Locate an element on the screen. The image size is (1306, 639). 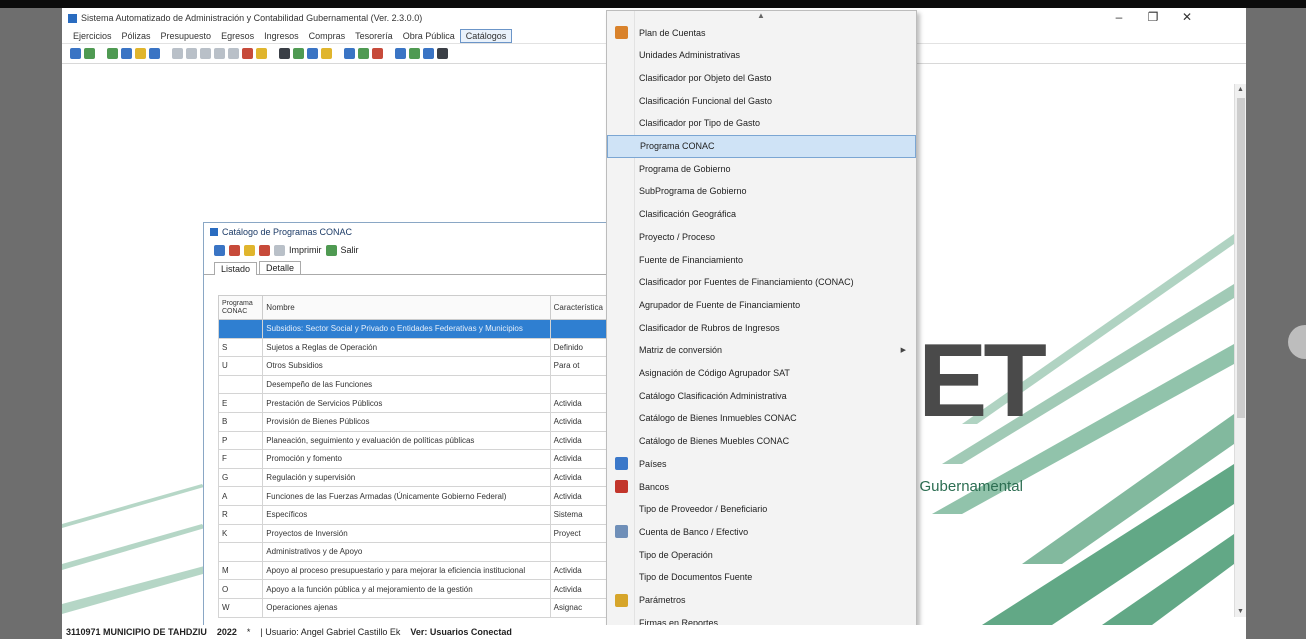
menu-item-catalogo-clasificacion-administrativa: Catálogo Clasificación Administrativa is located at coordinates (761, 395).